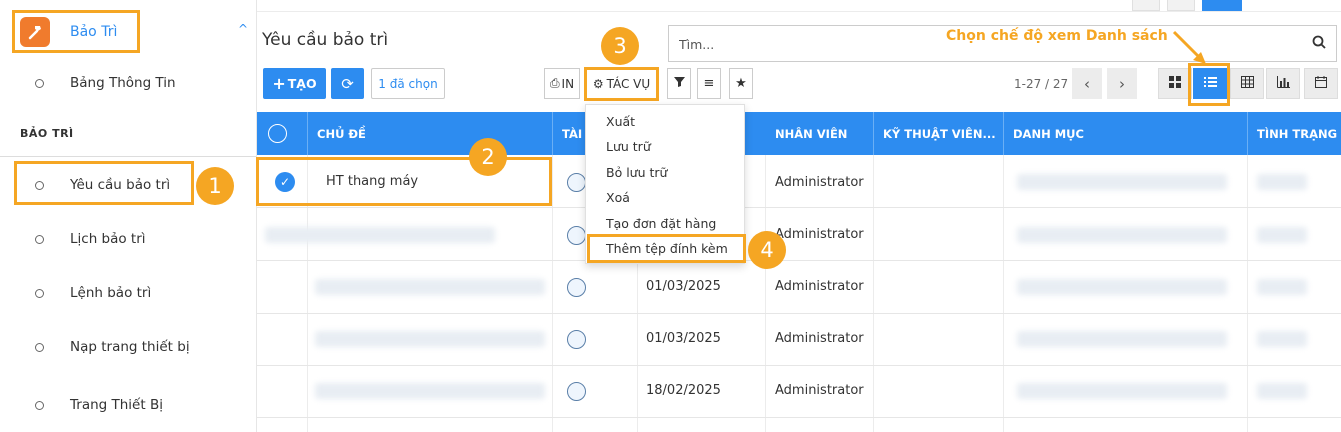 This screenshot has height=432, width=1341. I want to click on bar-chart-icon, so click(1283, 83).